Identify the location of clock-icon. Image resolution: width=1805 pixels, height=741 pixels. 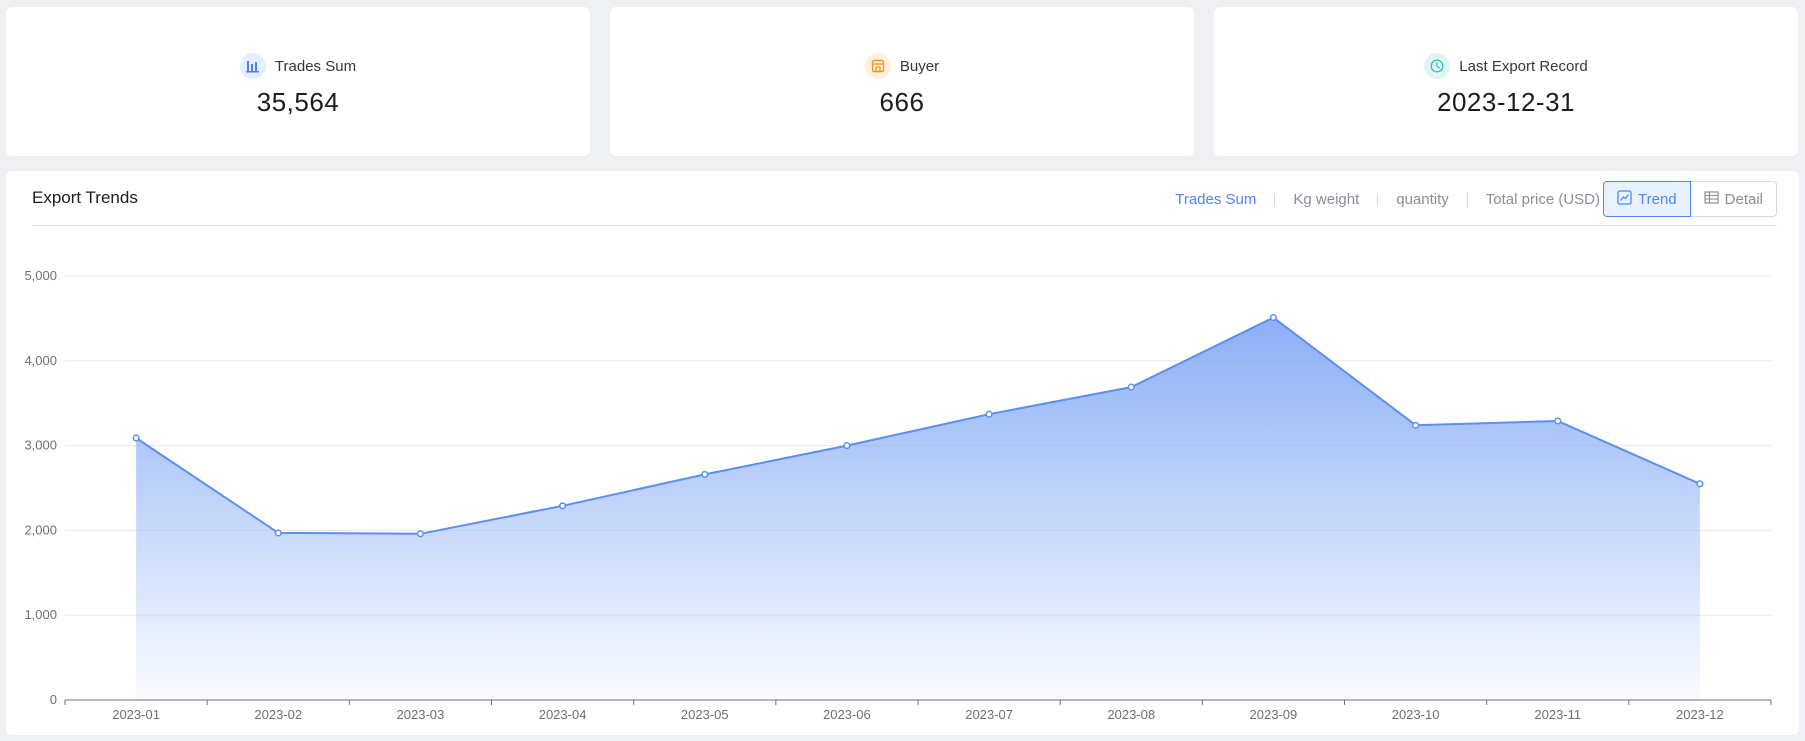
(1437, 66).